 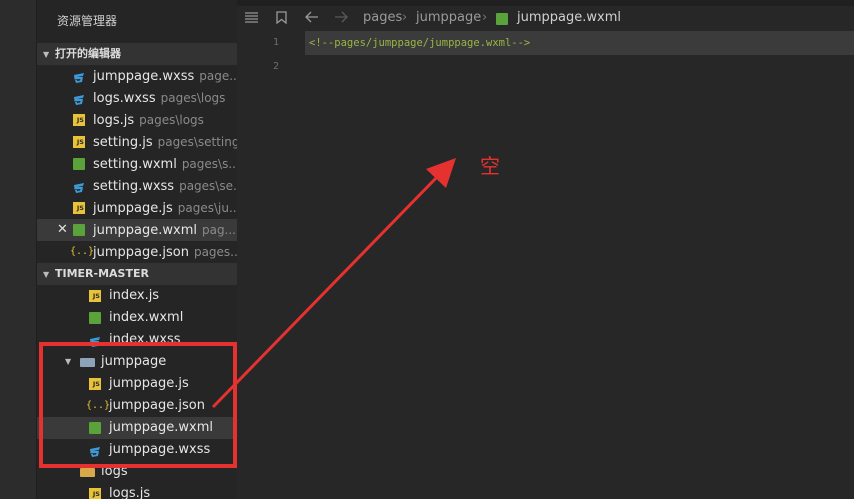 What do you see at coordinates (87, 21) in the screenshot?
I see `explorer-title: 资源管理器` at bounding box center [87, 21].